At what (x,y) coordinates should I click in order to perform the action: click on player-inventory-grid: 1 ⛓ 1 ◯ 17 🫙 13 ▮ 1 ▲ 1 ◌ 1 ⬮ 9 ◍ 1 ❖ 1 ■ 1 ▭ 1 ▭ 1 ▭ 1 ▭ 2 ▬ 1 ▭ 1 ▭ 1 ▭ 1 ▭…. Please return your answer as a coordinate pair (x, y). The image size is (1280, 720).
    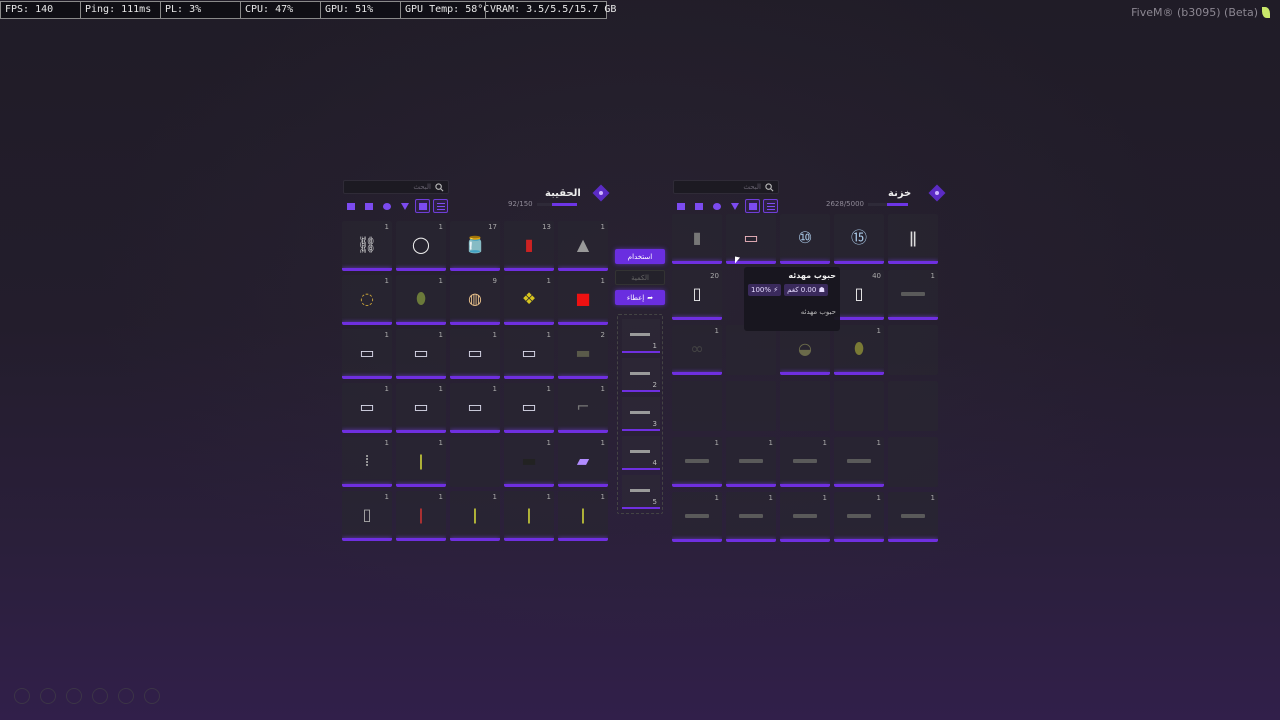
    Looking at the image, I should click on (475, 381).